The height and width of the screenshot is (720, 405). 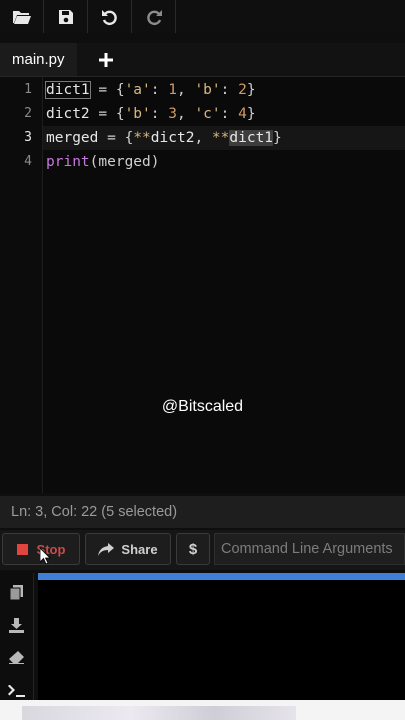 I want to click on eraser-icon, so click(x=16, y=657).